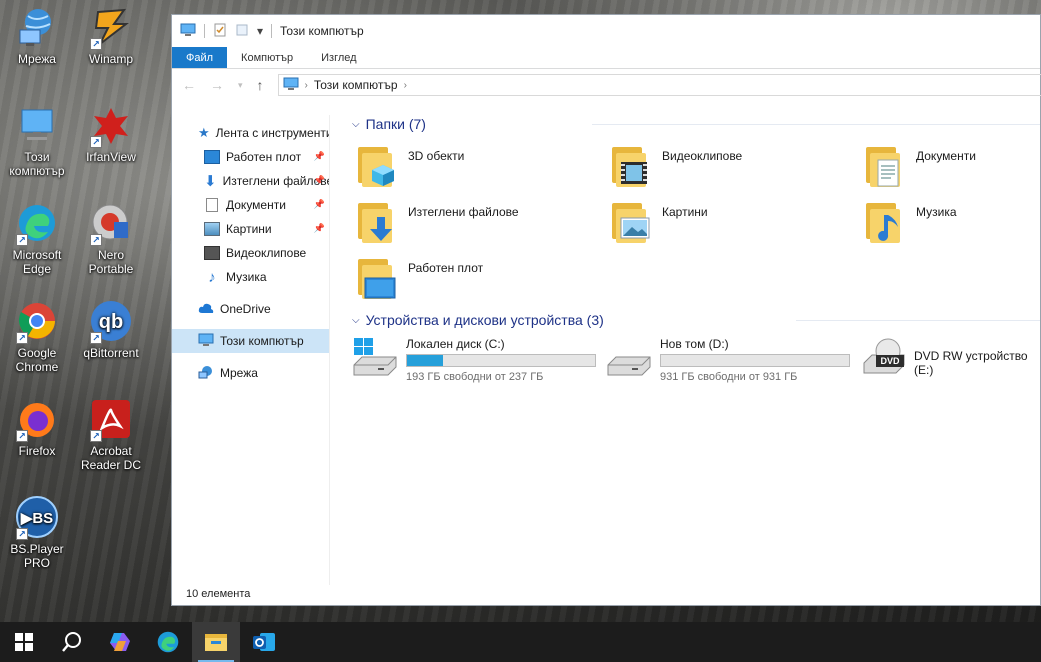 Image resolution: width=1041 pixels, height=662 pixels. I want to click on nav-item-documents: Документи 📌, so click(250, 205).